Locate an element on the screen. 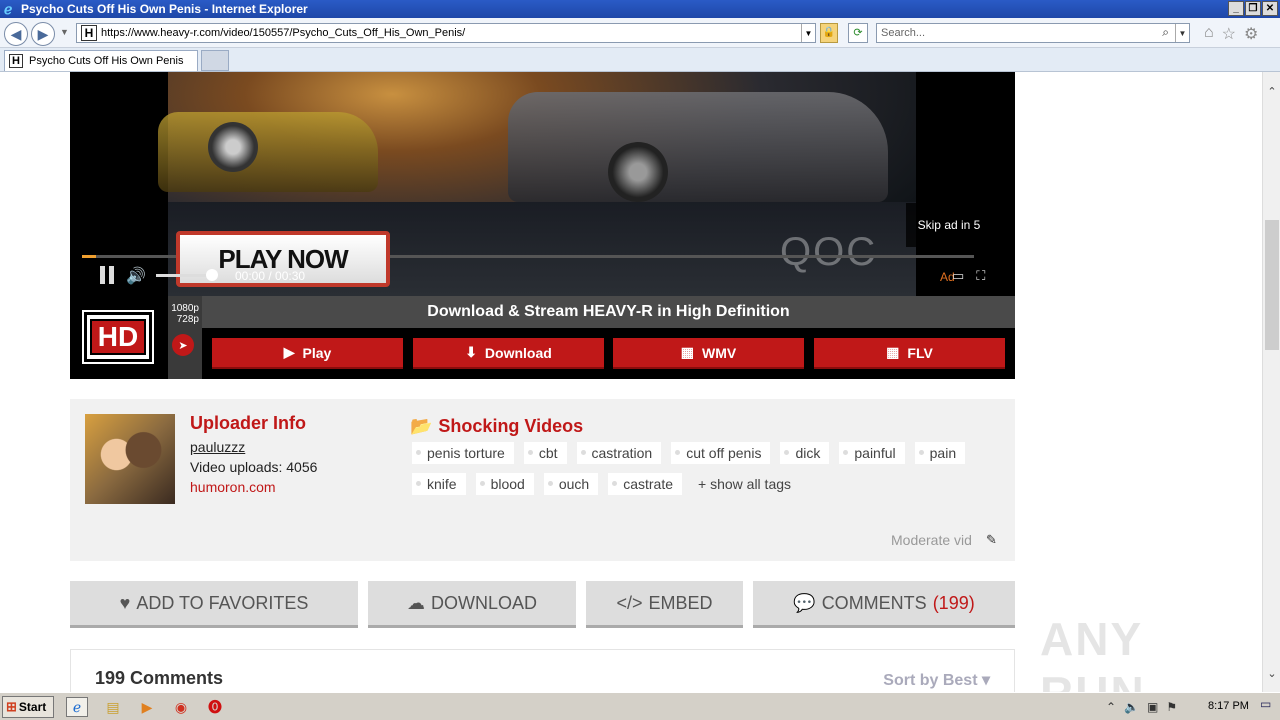 Image resolution: width=1280 pixels, height=720 pixels. opera-icon: ⓿ is located at coordinates (215, 707).